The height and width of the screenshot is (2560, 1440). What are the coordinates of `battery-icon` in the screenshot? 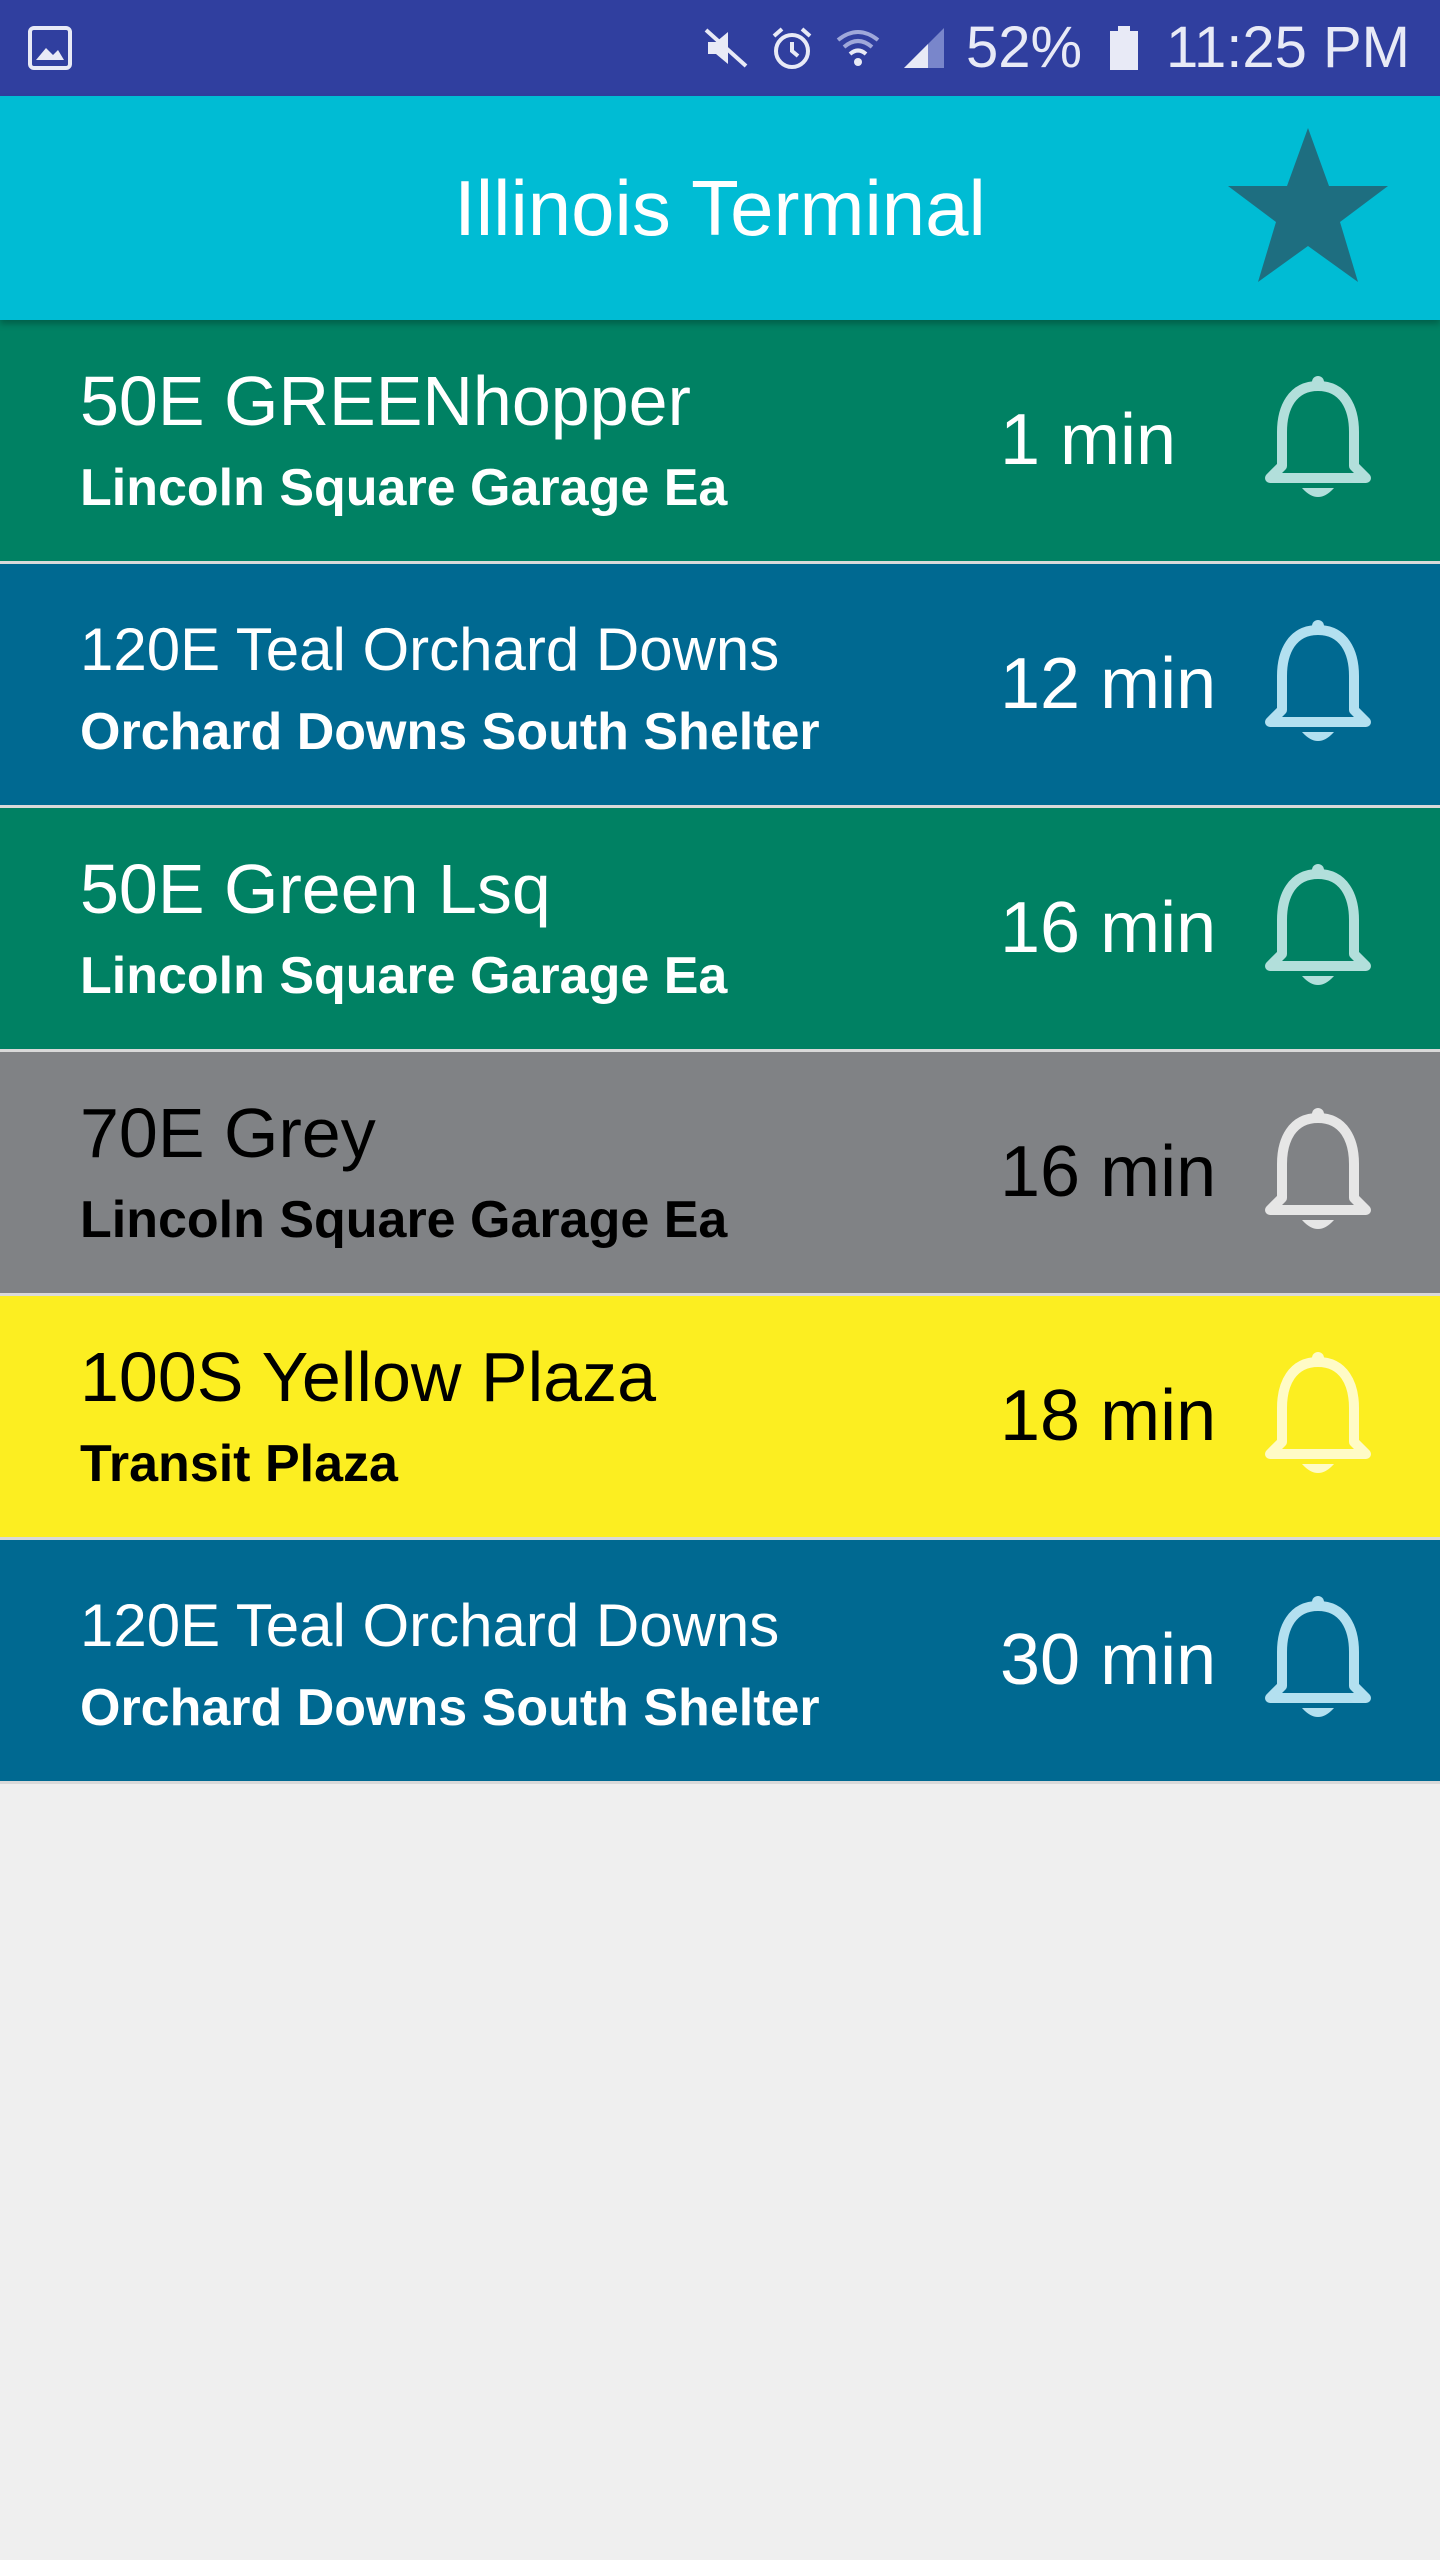 It's located at (1124, 48).